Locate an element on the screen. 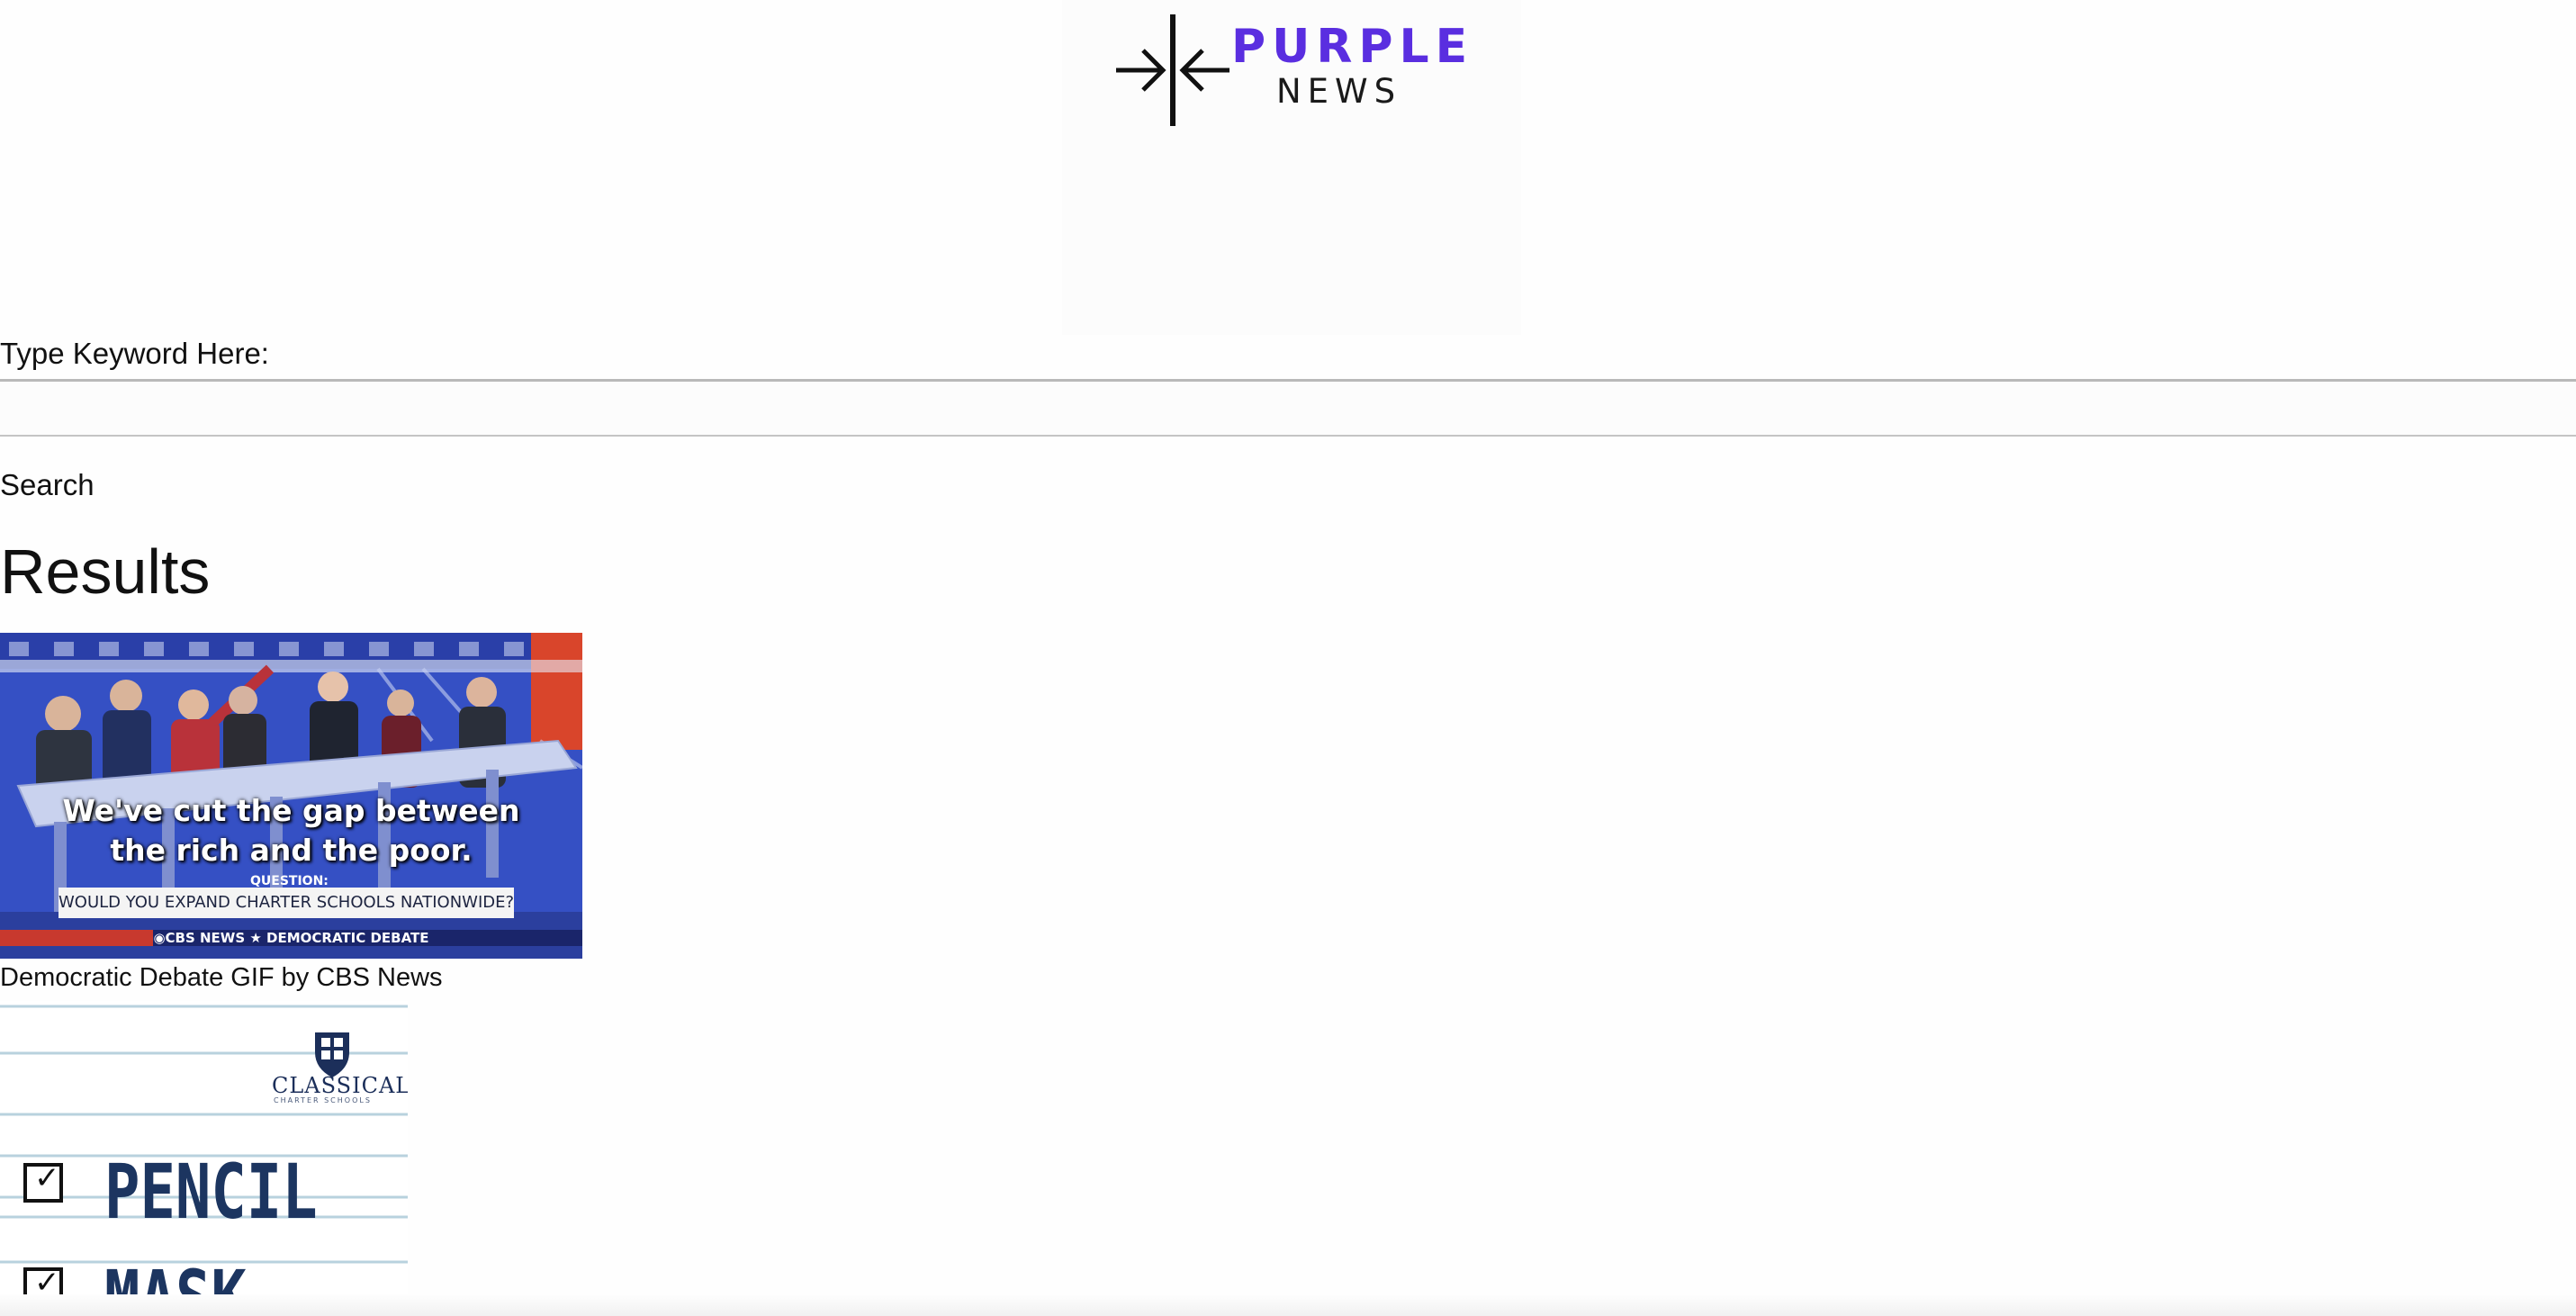 The image size is (2576, 1316). arrows-converge-icon is located at coordinates (1172, 70).